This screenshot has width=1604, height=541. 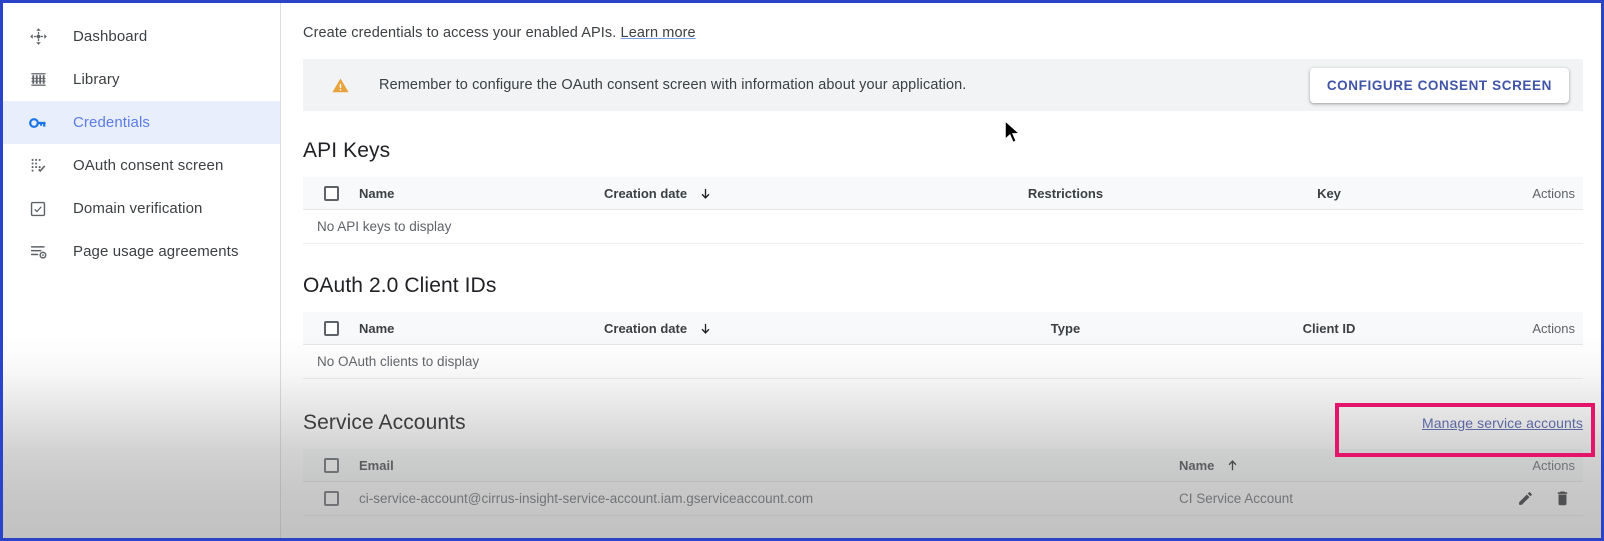 I want to click on library-icon, so click(x=38, y=80).